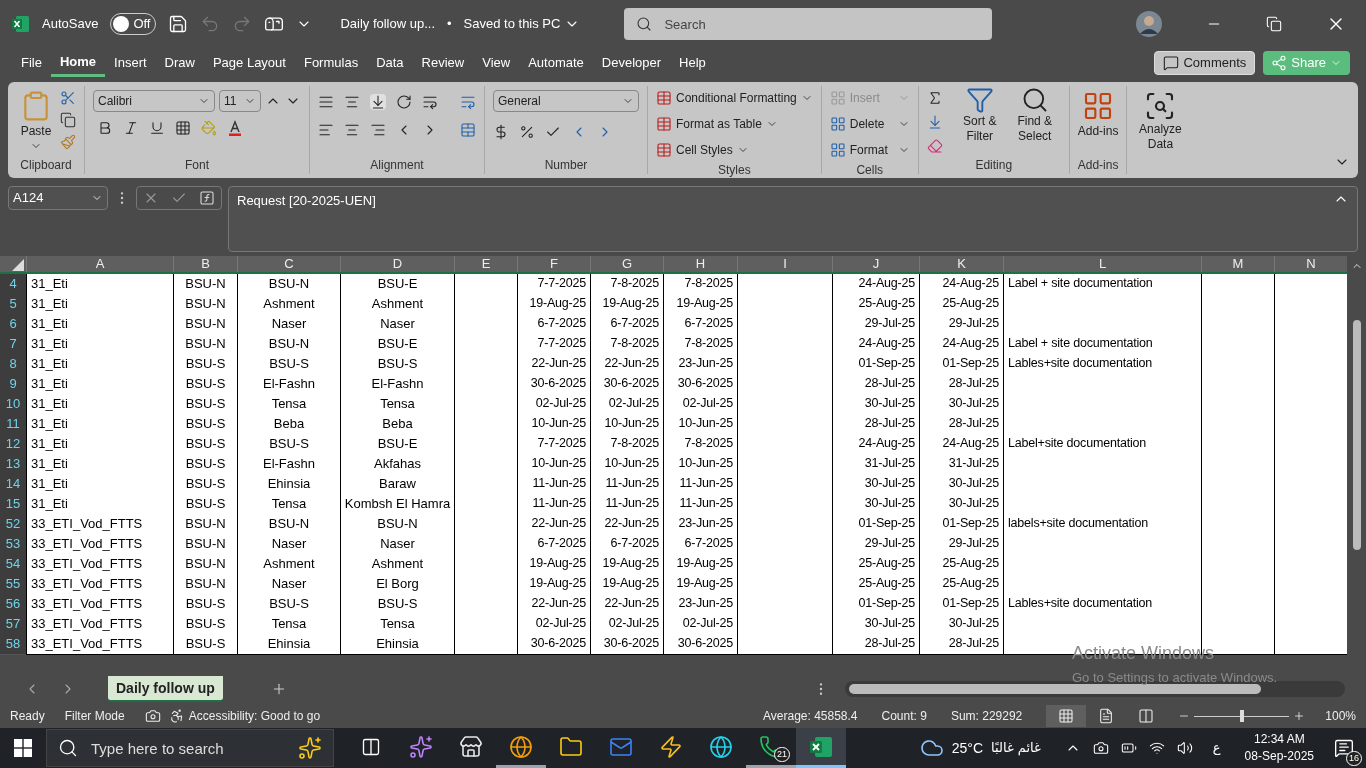  What do you see at coordinates (496, 63) in the screenshot?
I see `ribbon-tab: View` at bounding box center [496, 63].